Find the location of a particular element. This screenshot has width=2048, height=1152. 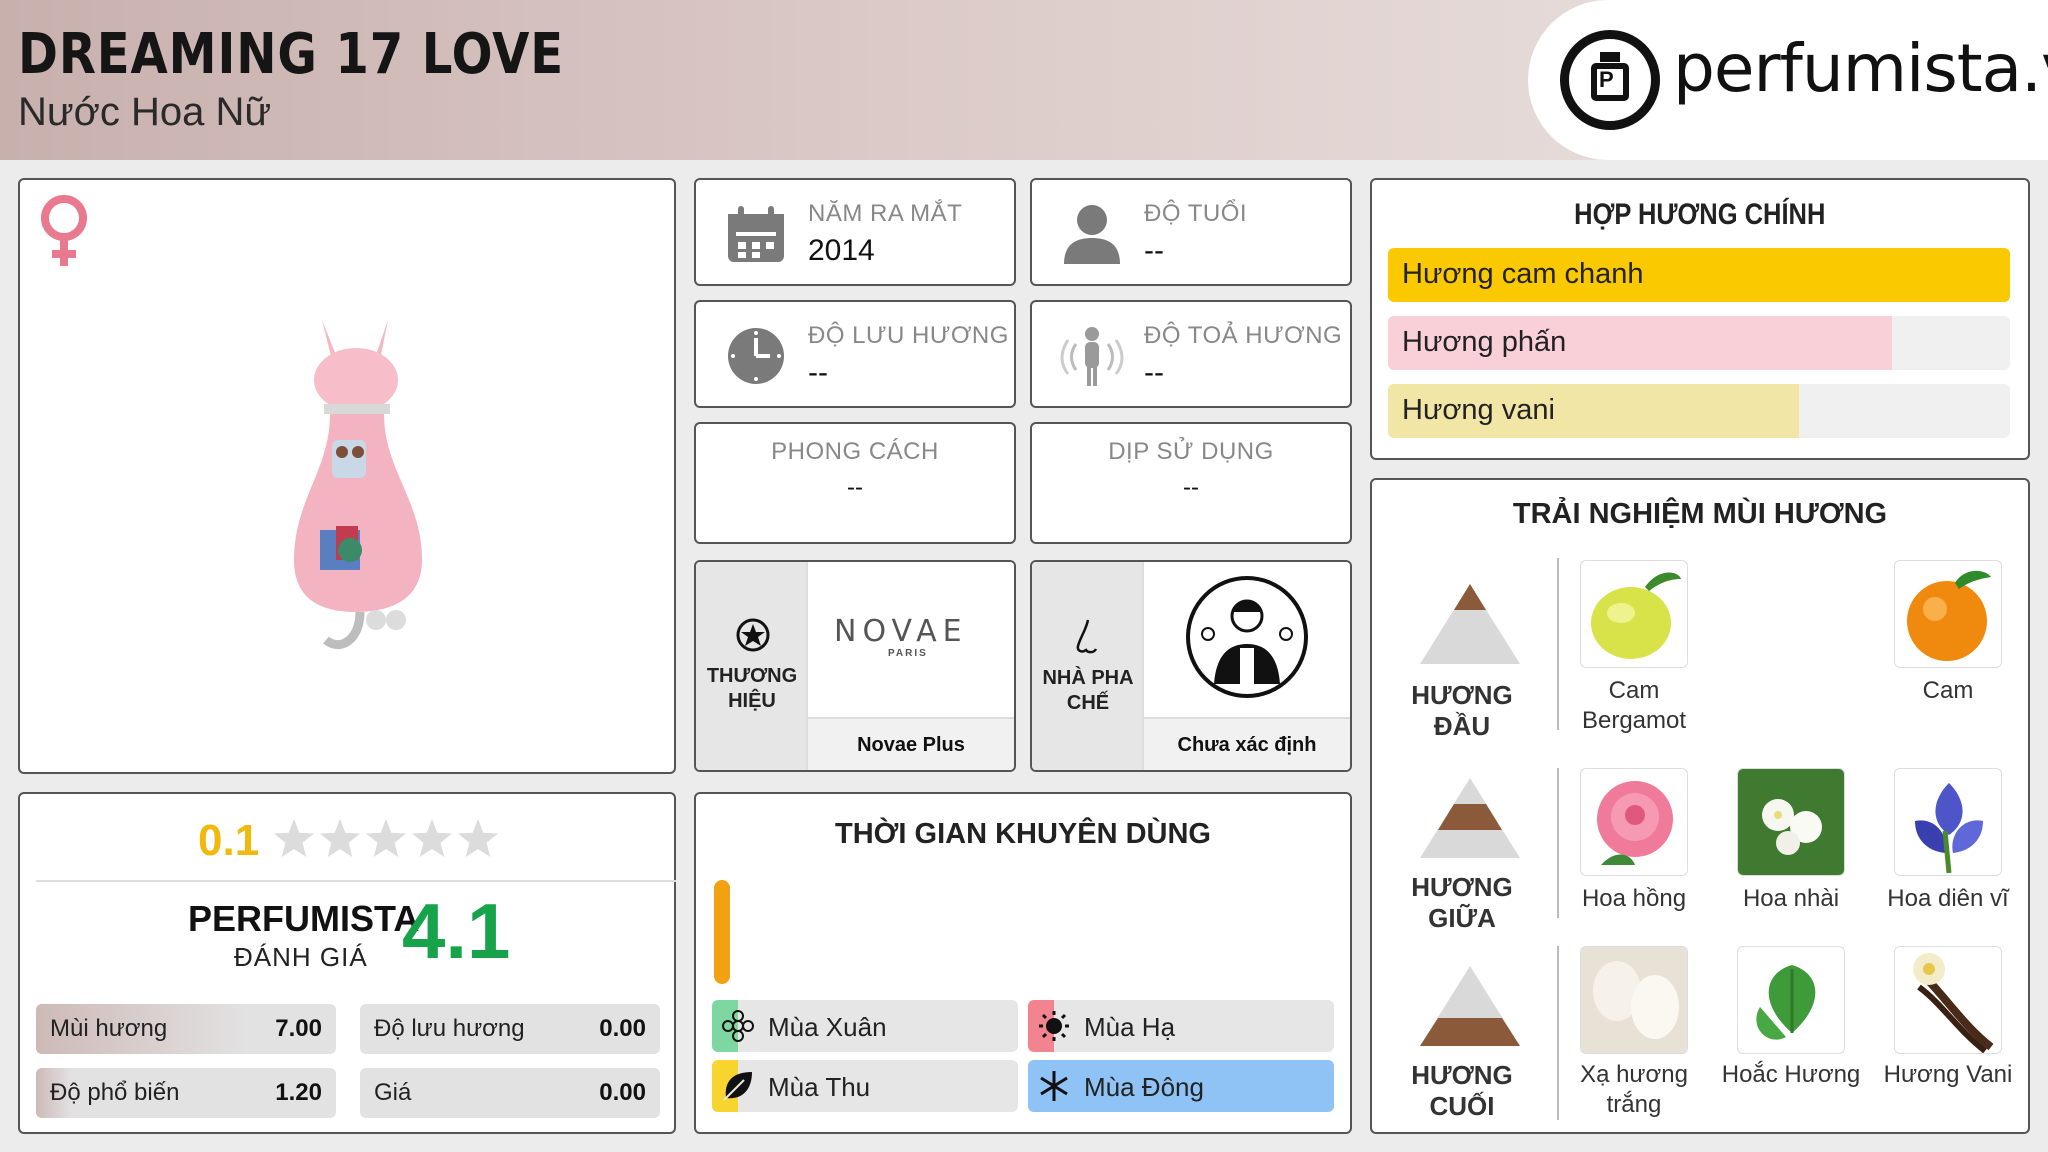

perfumista-score: 4.1 is located at coordinates (456, 931).